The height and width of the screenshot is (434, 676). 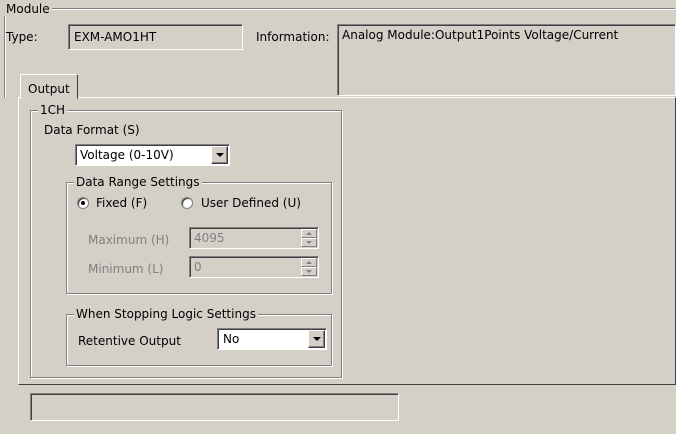 I want to click on type-field: EXM-AMO1HT, so click(x=155, y=37).